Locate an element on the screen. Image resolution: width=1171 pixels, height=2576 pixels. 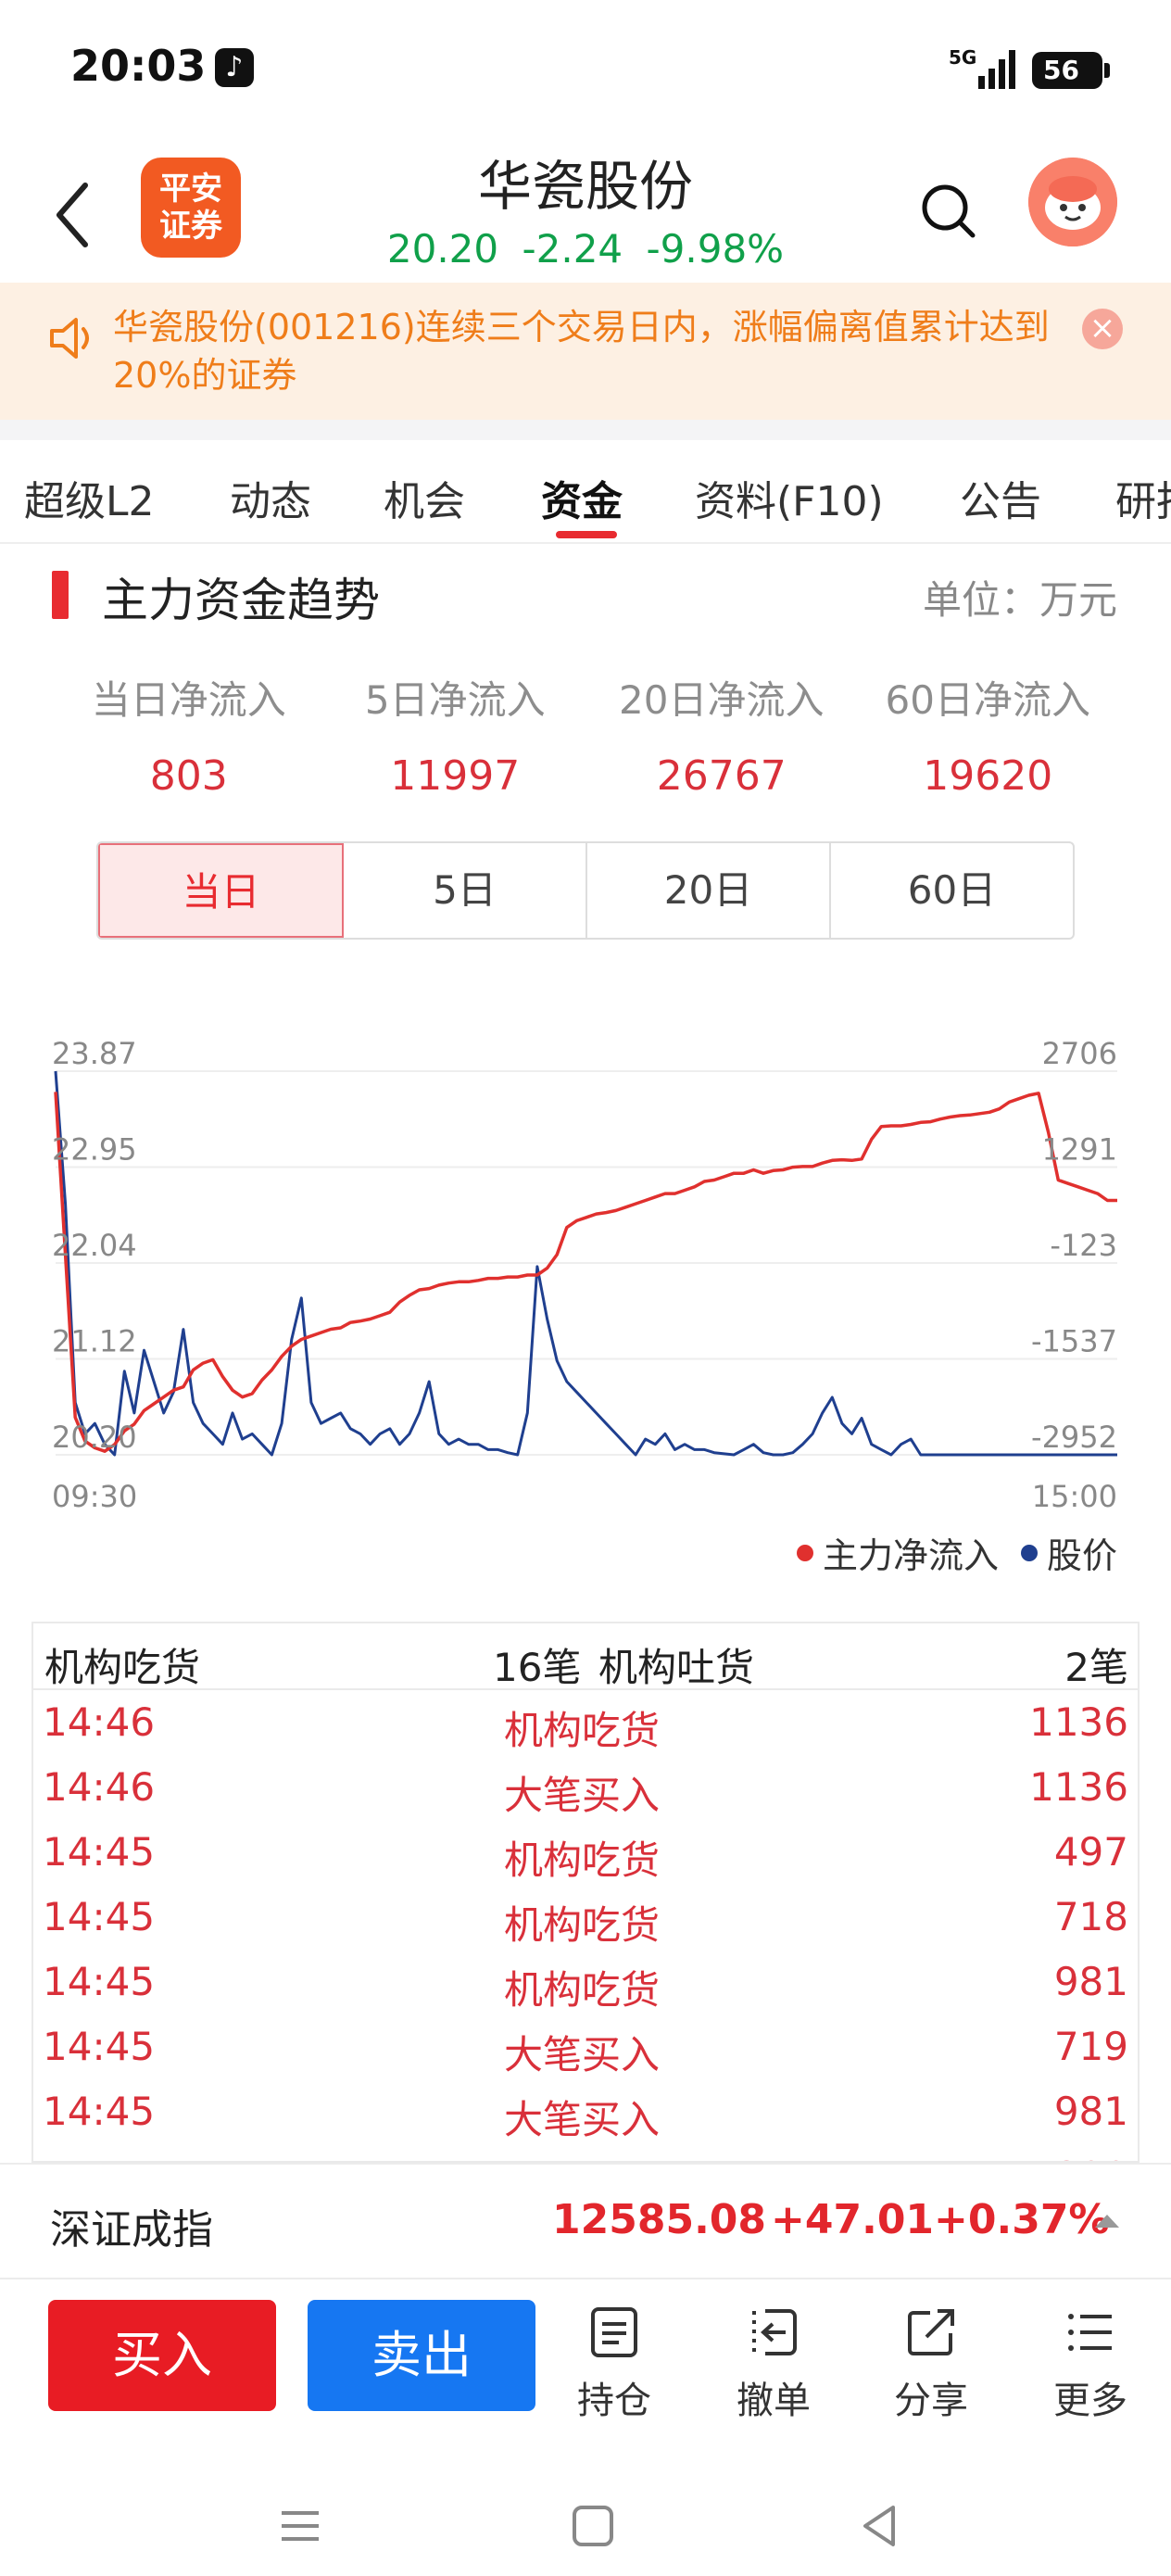
menu-icon is located at coordinates (300, 2526).